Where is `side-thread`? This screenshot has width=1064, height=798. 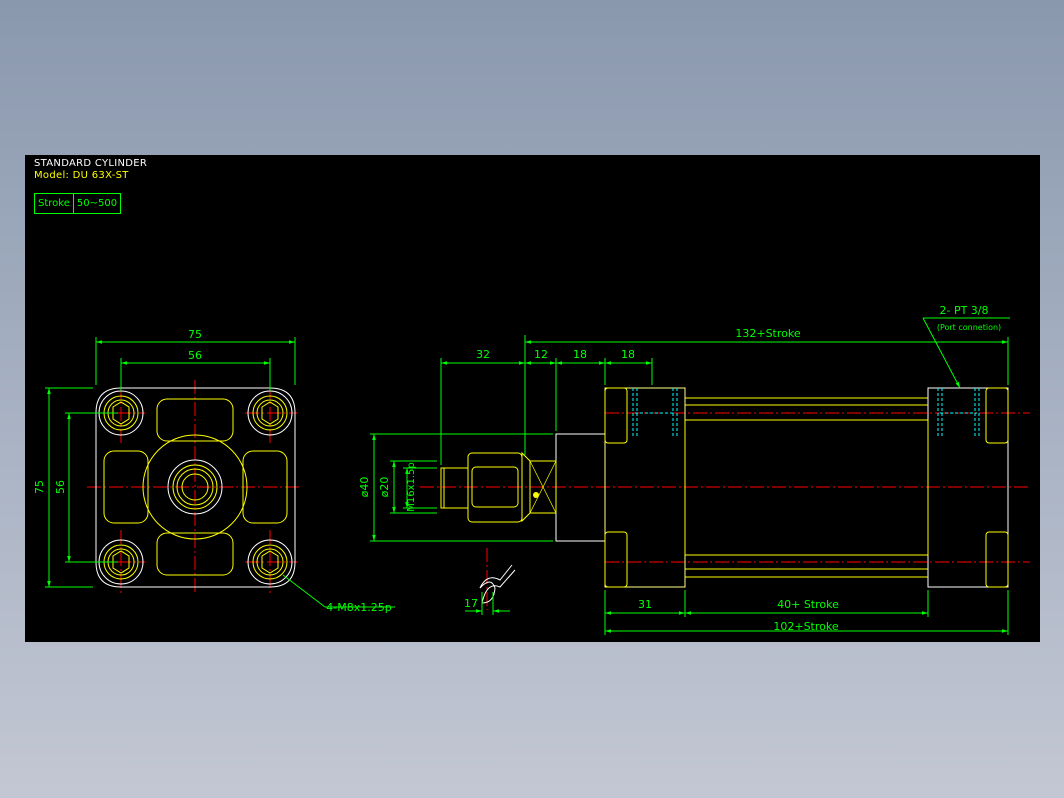 side-thread is located at coordinates (454, 488).